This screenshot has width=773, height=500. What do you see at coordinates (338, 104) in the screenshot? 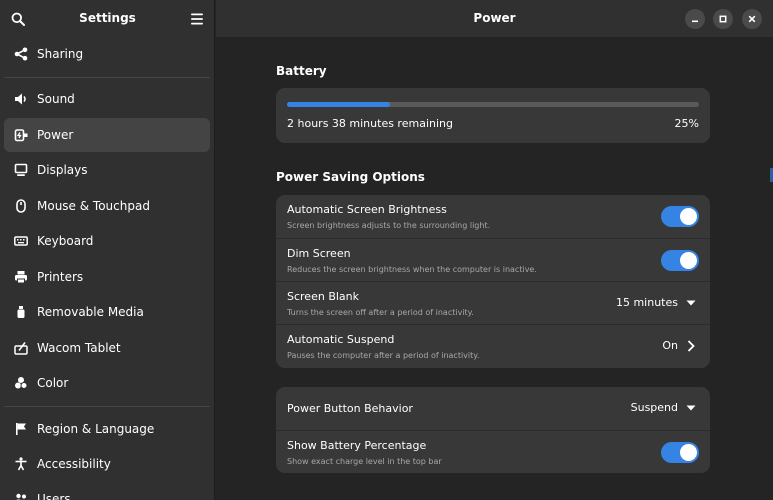
I see `battery-level-fill` at bounding box center [338, 104].